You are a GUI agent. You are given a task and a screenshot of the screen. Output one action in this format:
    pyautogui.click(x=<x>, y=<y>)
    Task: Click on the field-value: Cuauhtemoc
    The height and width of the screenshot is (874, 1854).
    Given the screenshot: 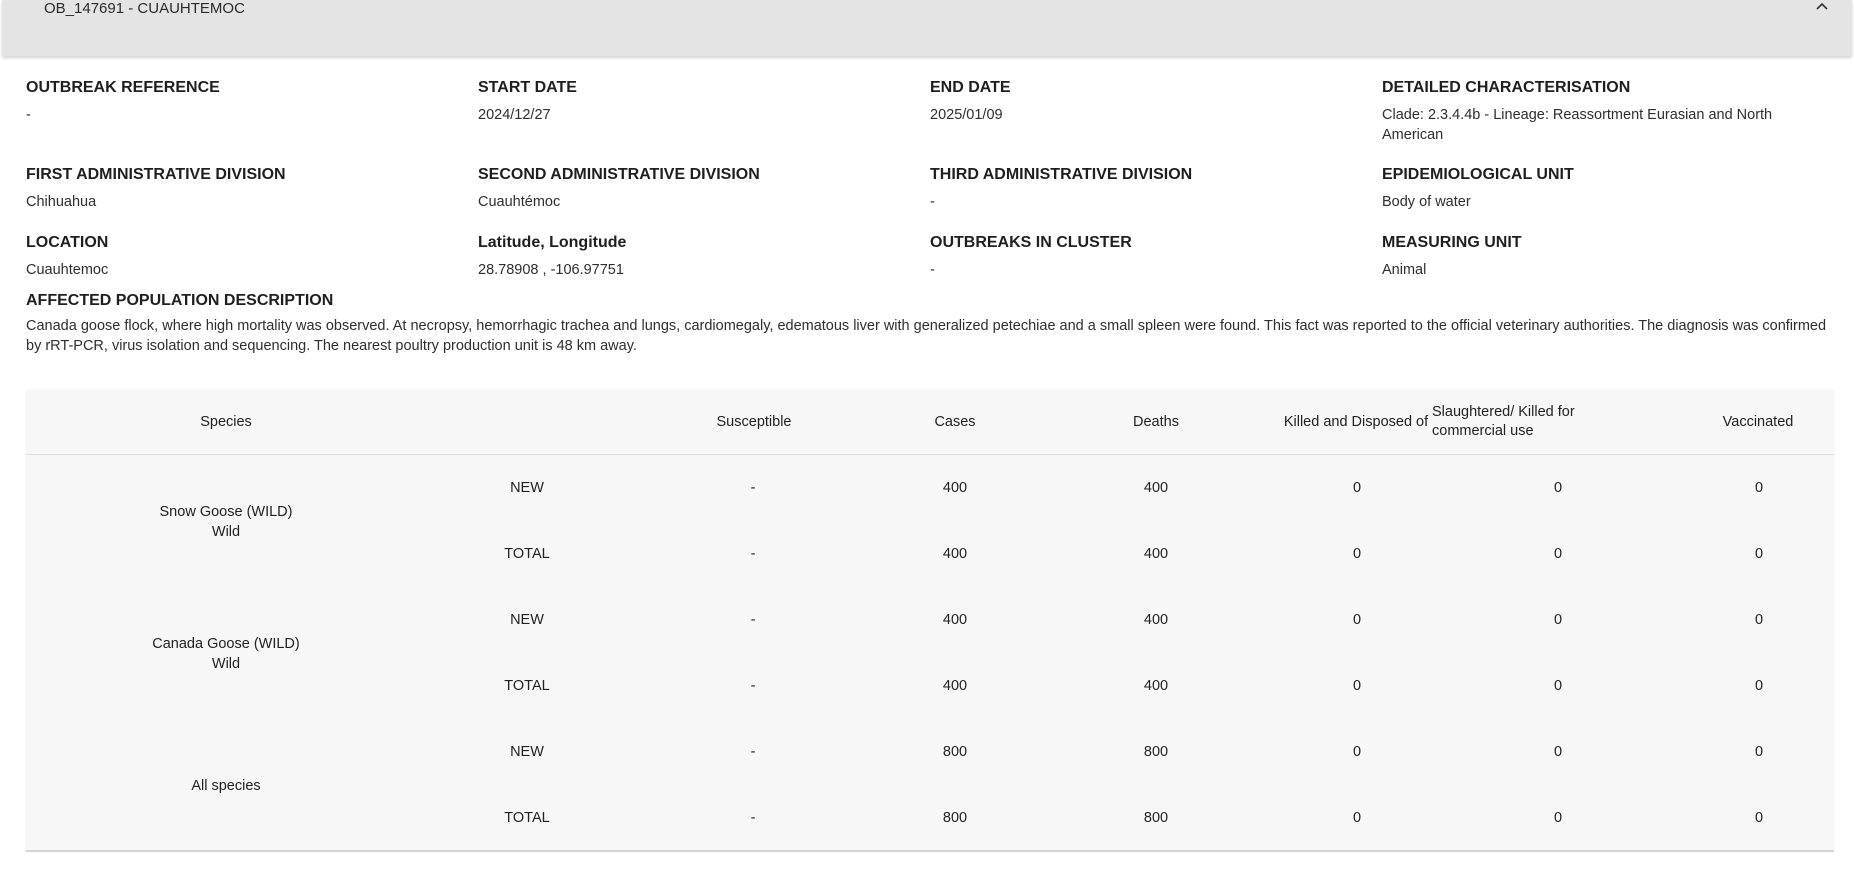 What is the action you would take?
    pyautogui.click(x=67, y=270)
    